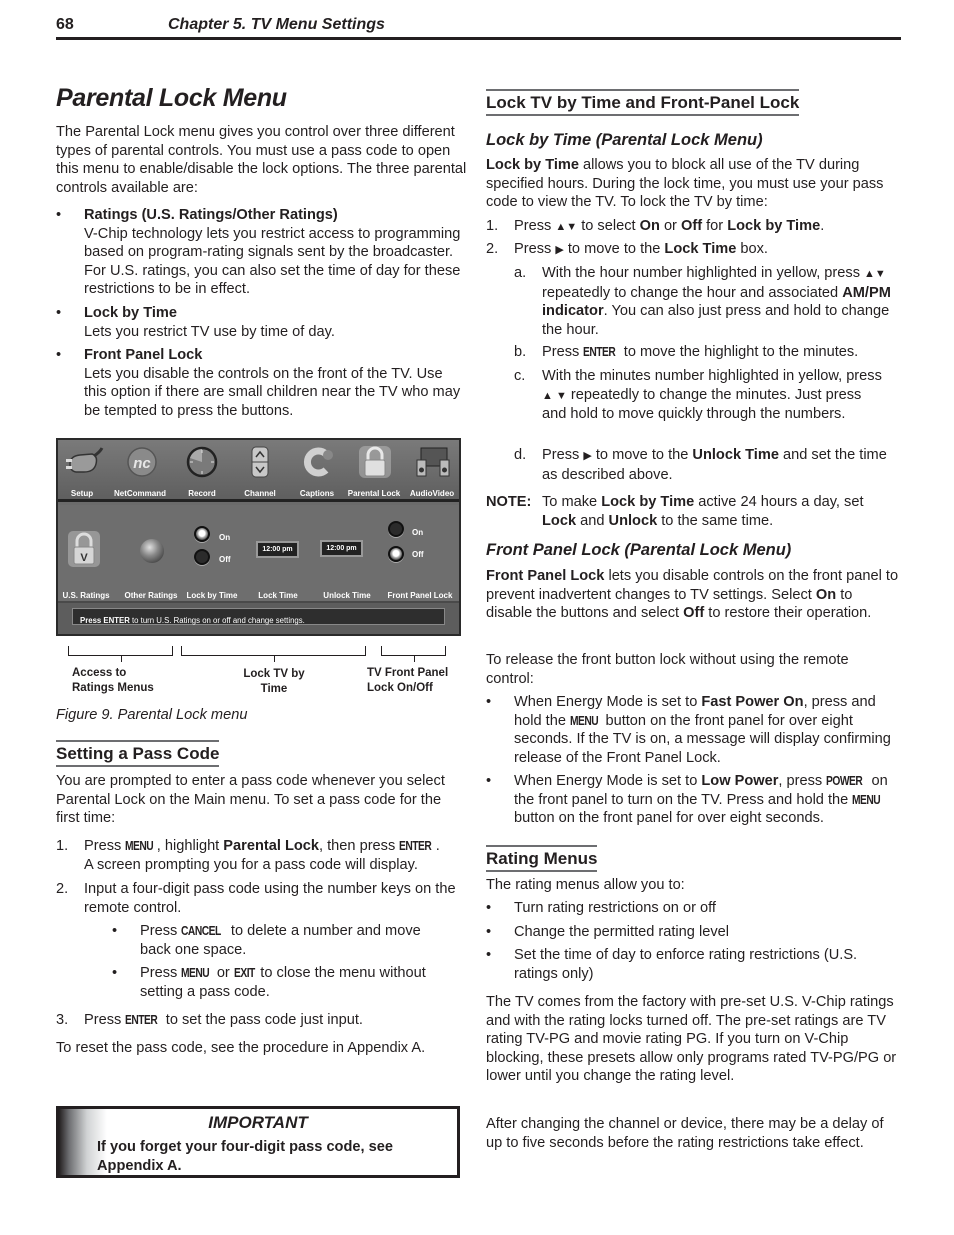 Image resolution: width=954 pixels, height=1235 pixels. Describe the element at coordinates (84, 549) in the screenshot. I see `v-chip-lock-icon: V` at that location.